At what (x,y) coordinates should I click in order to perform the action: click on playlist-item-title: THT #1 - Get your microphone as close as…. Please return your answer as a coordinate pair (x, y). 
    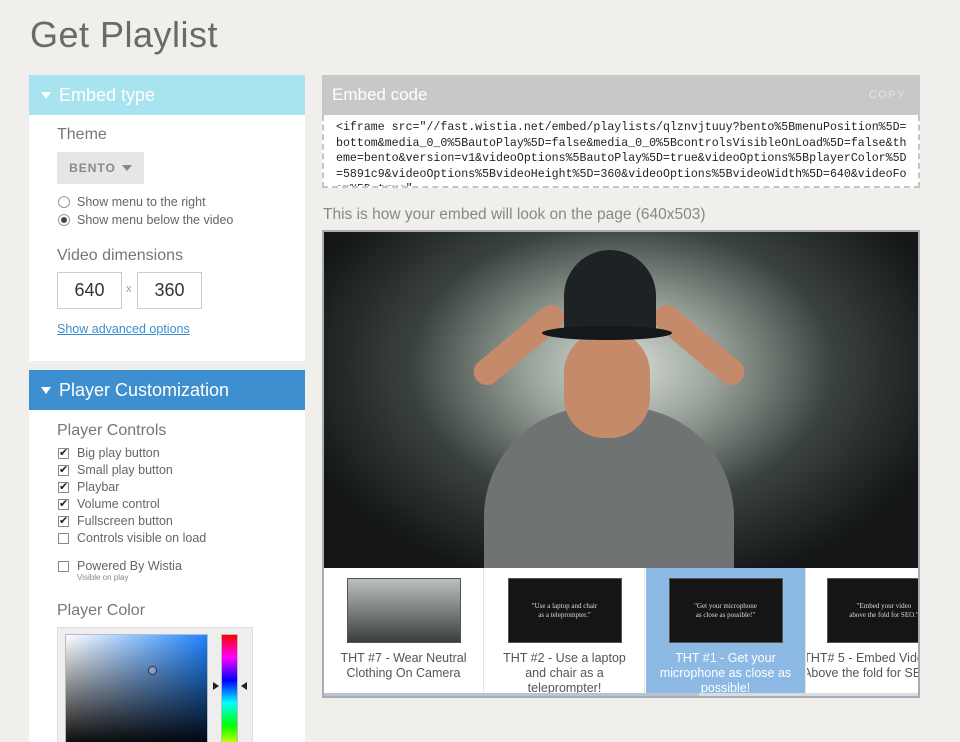
    Looking at the image, I should click on (725, 673).